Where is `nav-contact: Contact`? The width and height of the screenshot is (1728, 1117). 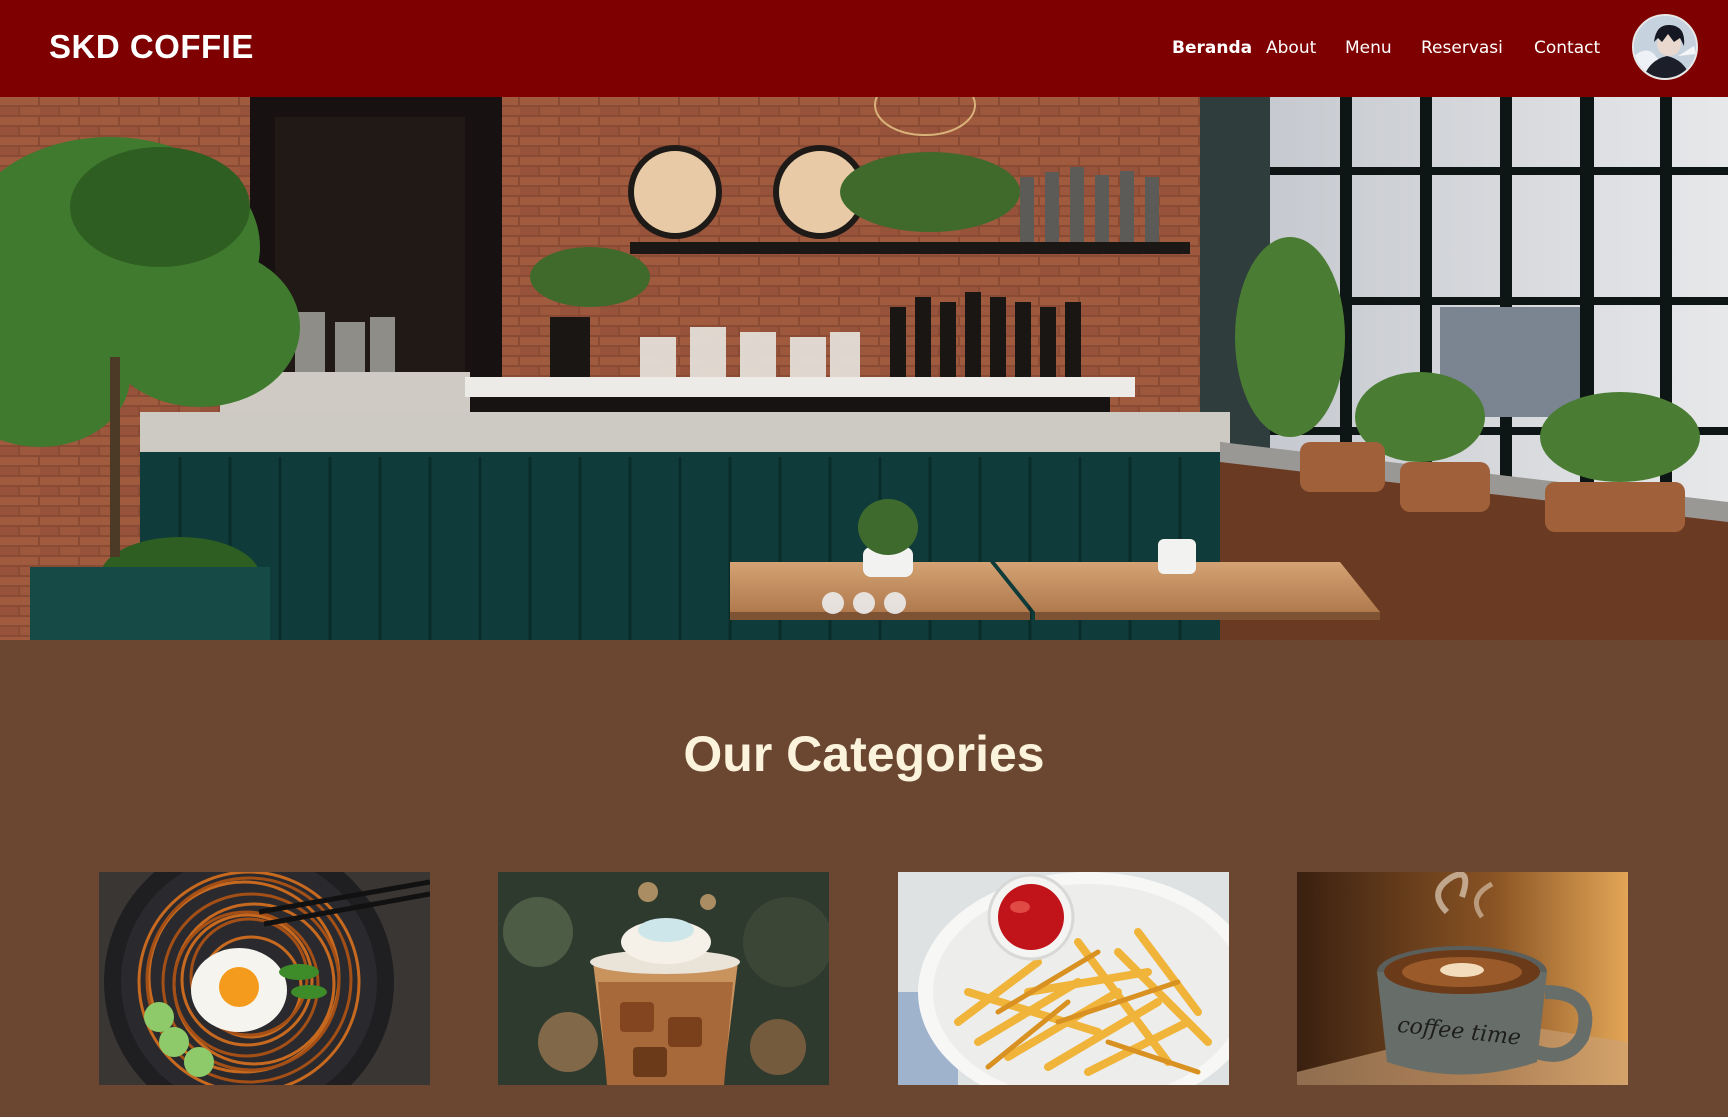 nav-contact: Contact is located at coordinates (1567, 48).